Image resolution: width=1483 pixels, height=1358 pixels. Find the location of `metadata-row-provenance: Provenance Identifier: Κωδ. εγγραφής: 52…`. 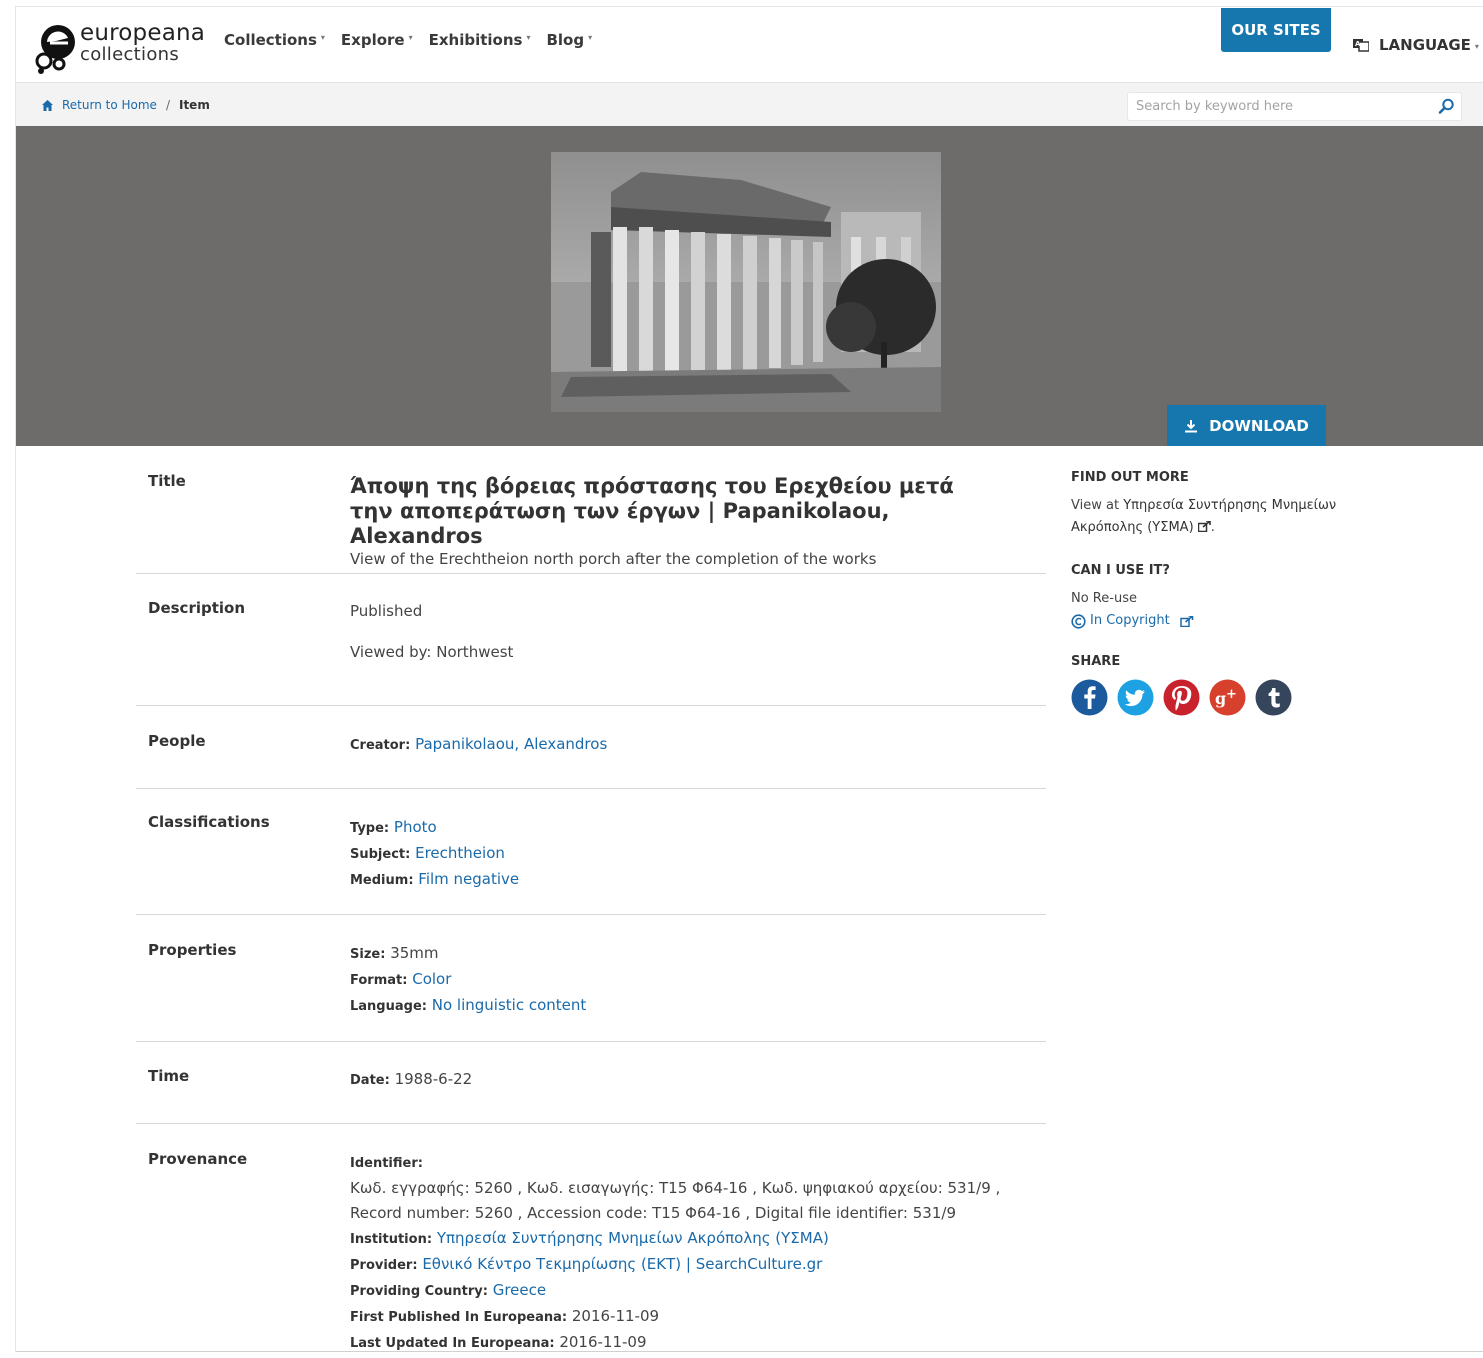

metadata-row-provenance: Provenance Identifier: Κωδ. εγγραφής: 52… is located at coordinates (591, 1239).